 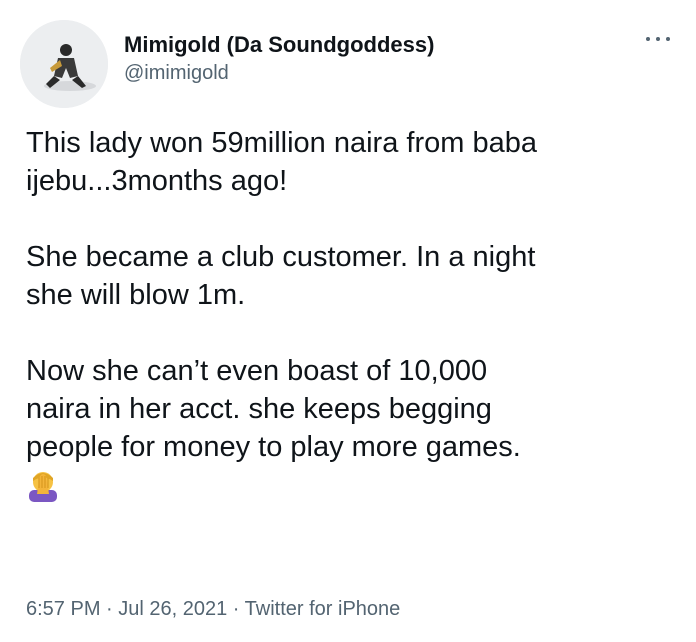 What do you see at coordinates (172, 609) in the screenshot?
I see `tweet-date: Jul 26, 2021` at bounding box center [172, 609].